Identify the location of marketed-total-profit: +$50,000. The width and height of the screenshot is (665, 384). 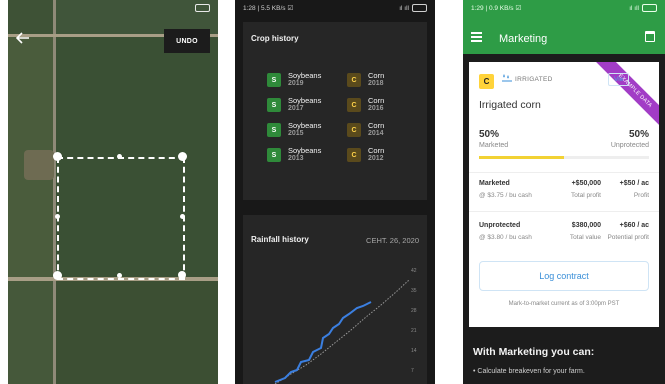
(586, 183).